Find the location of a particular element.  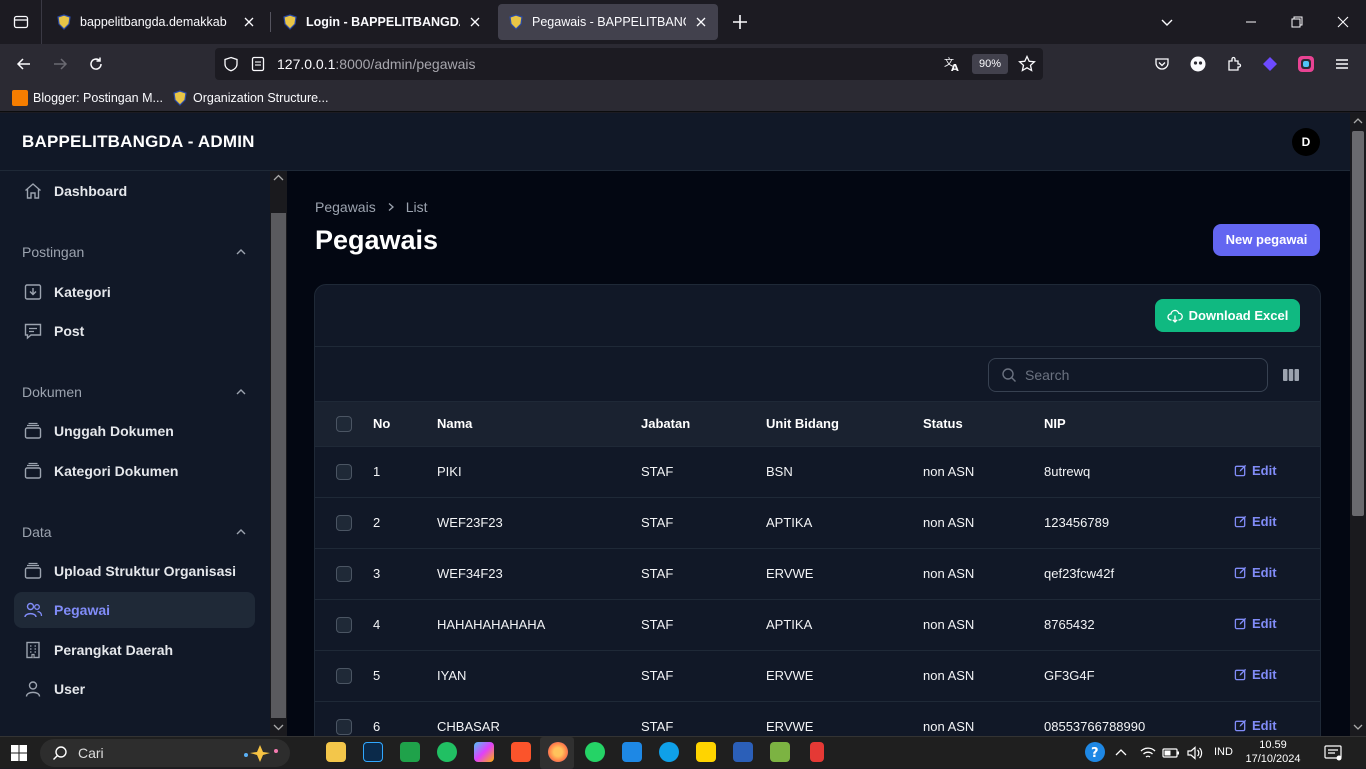

tray-chevron-up-icon is located at coordinates (1121, 753).